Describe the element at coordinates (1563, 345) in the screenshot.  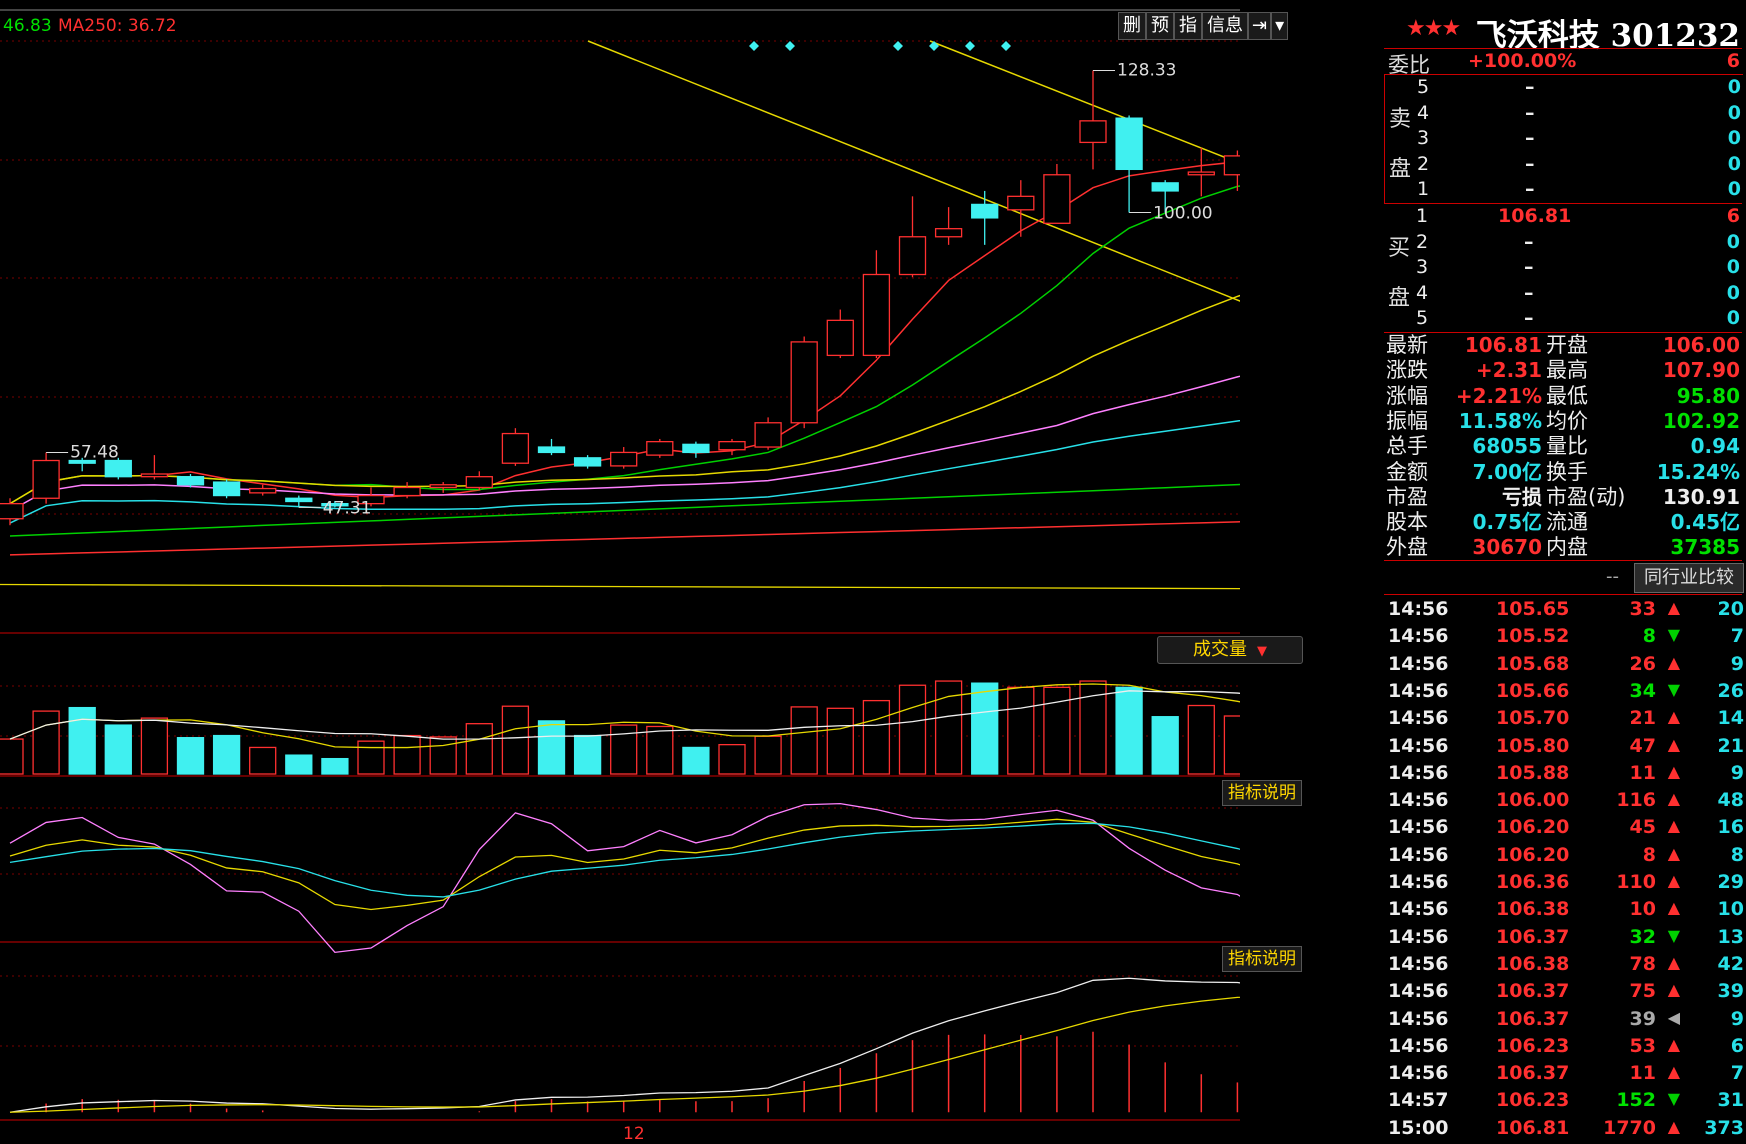
I see `quote-row: 最新 106.81 开盘 106.00` at that location.